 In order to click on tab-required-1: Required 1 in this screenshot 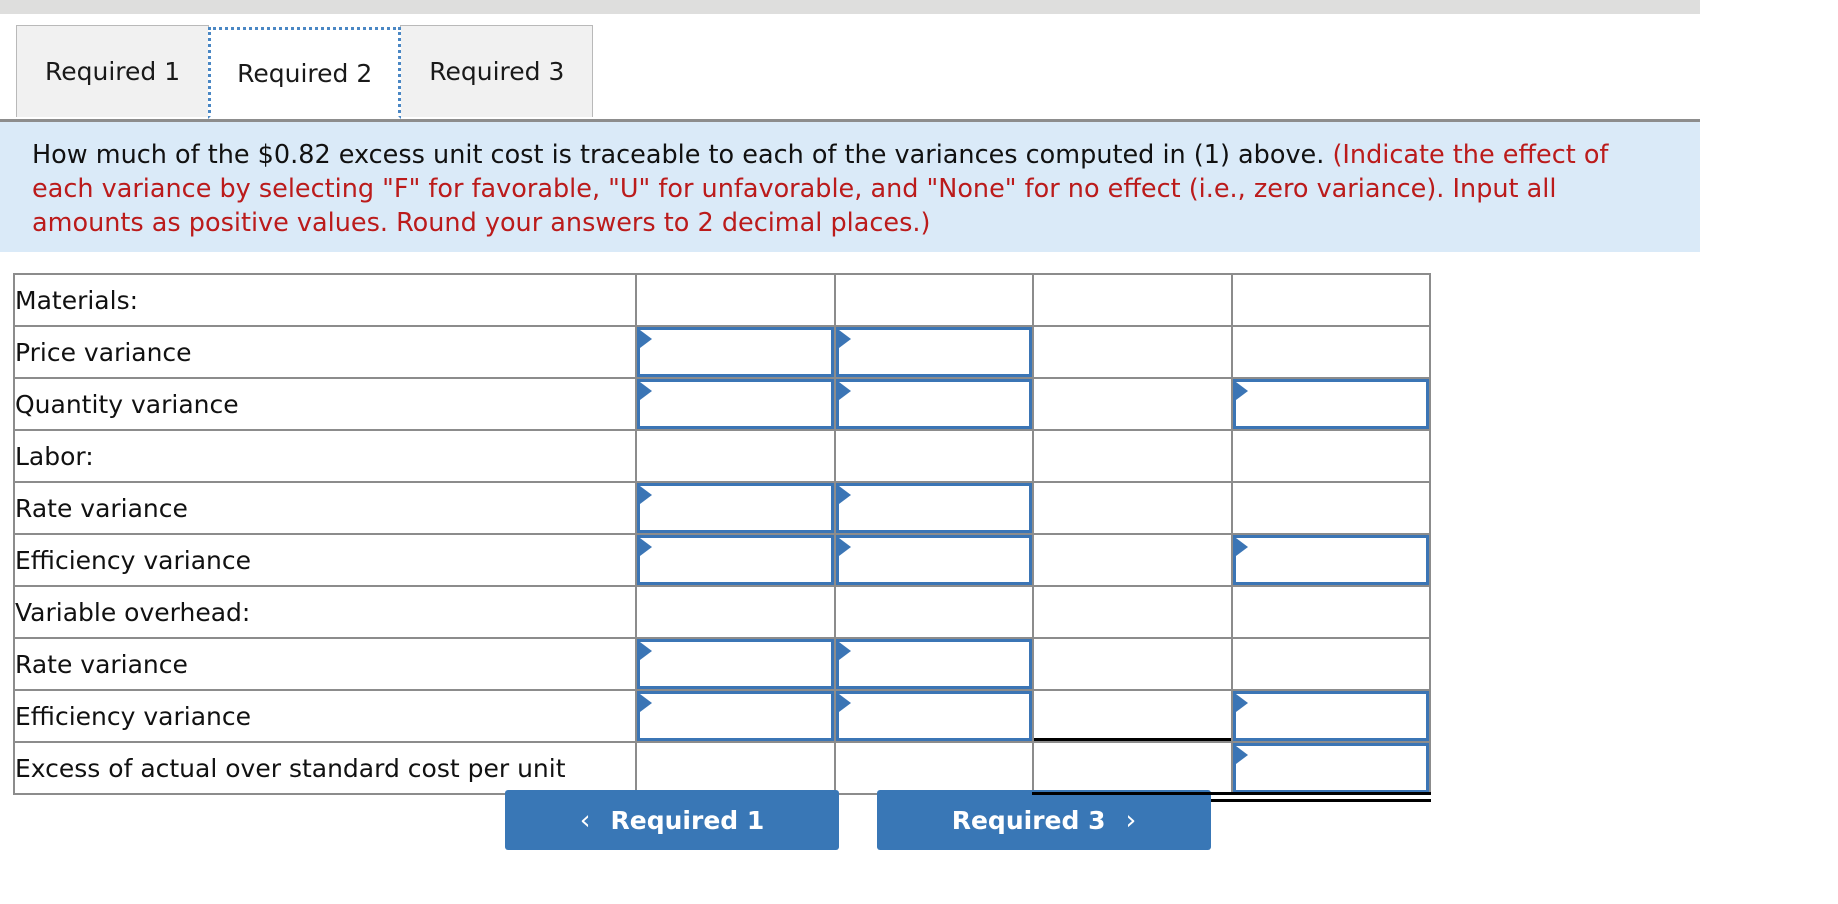, I will do `click(113, 71)`.